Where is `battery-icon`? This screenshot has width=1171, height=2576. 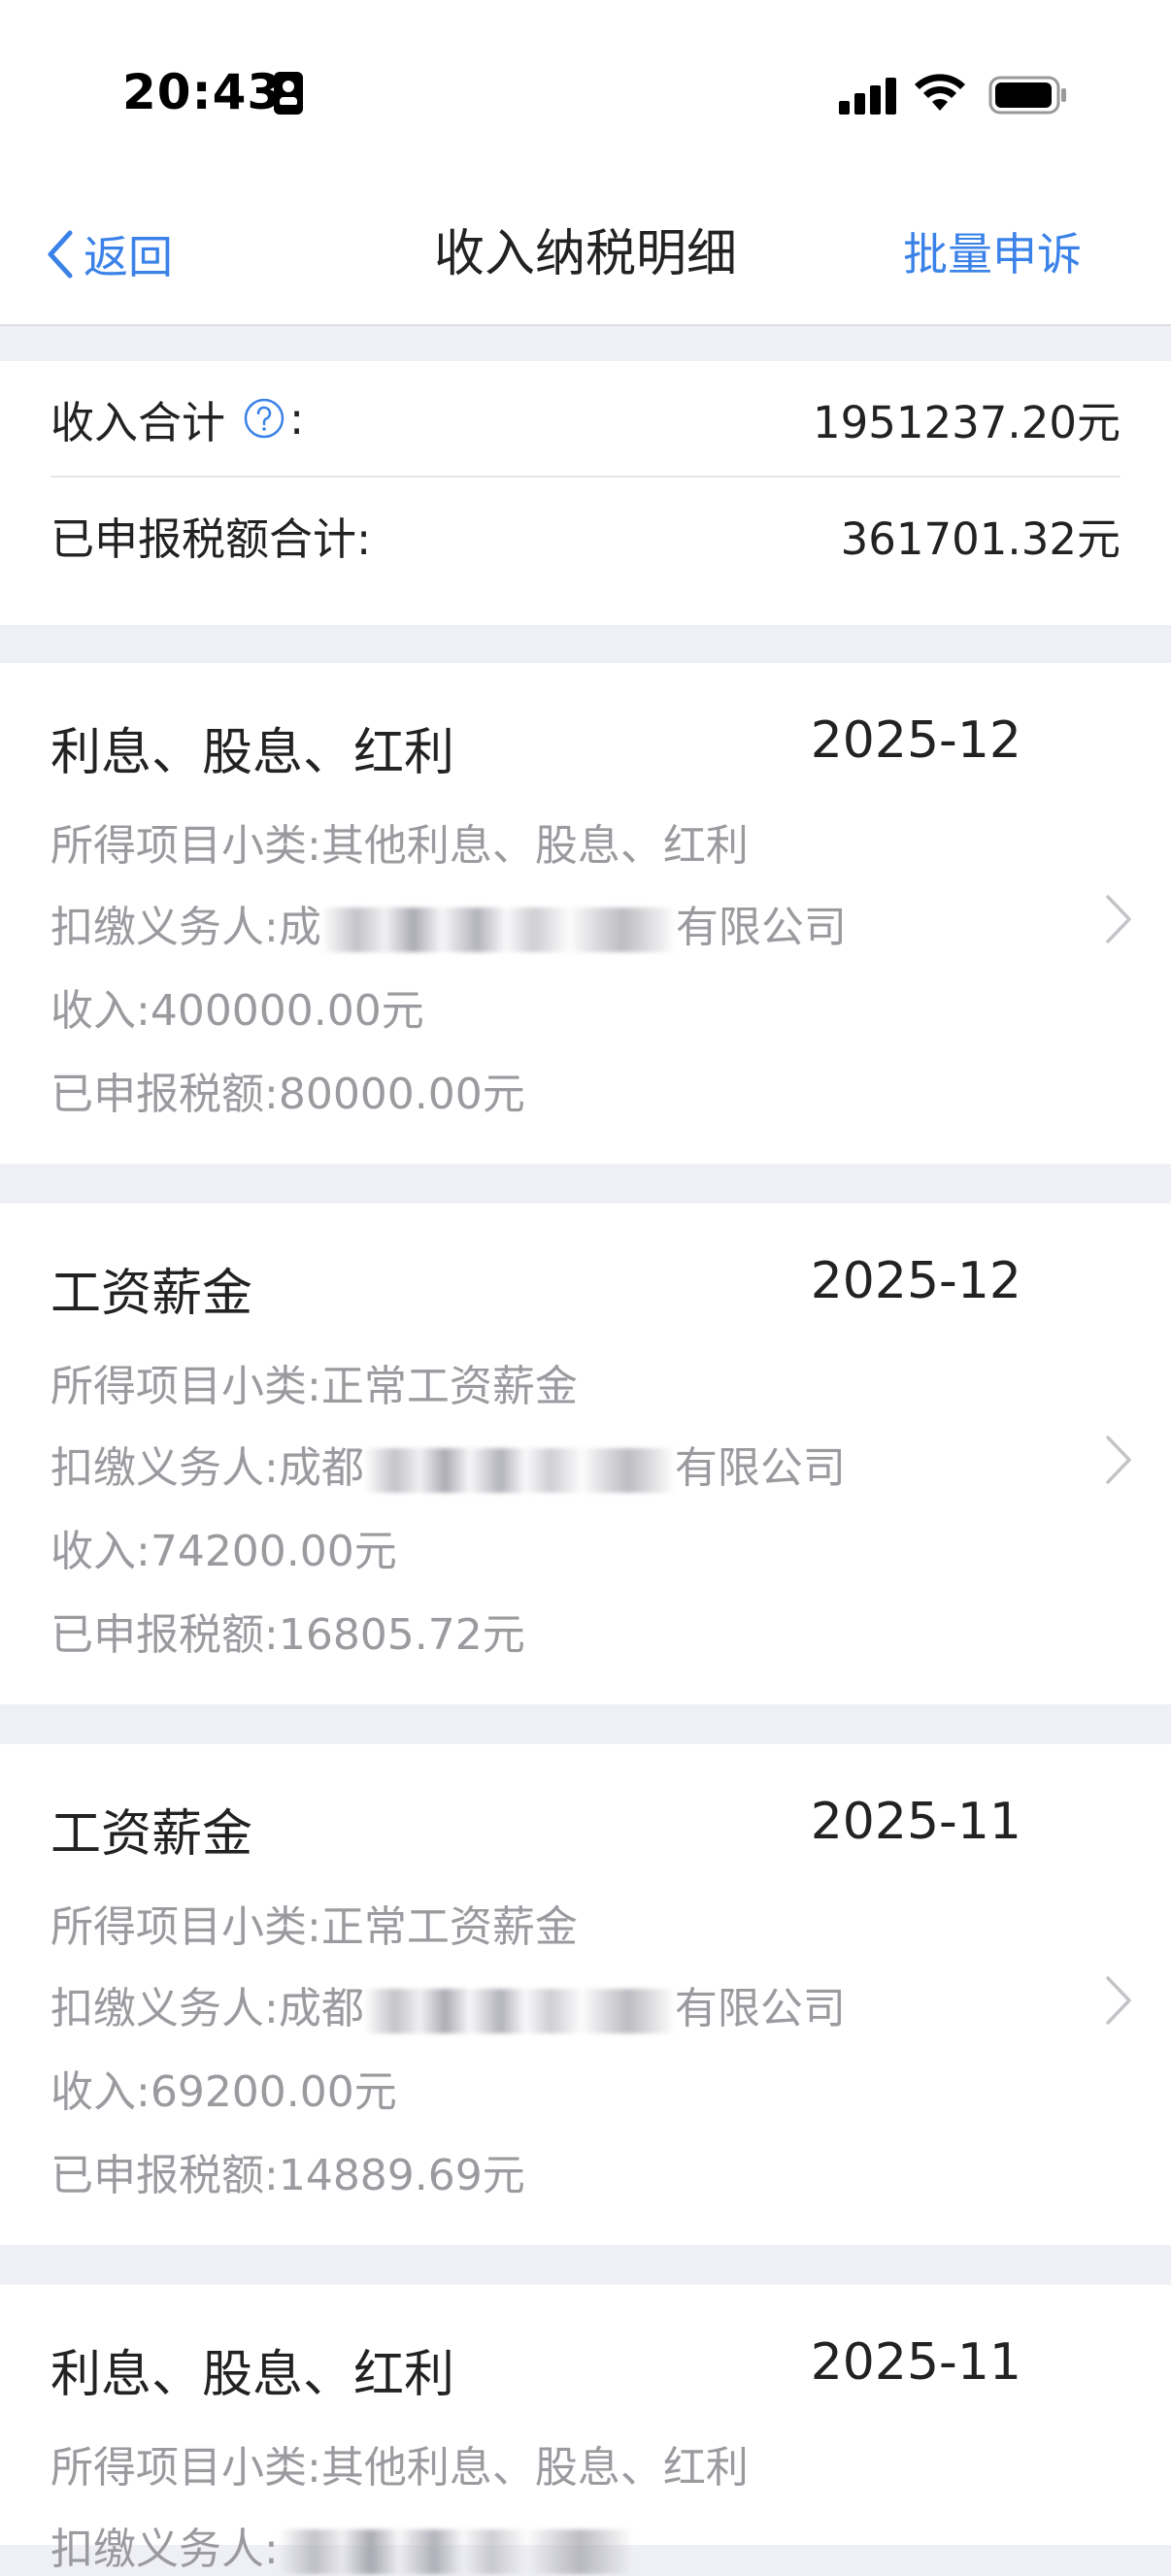 battery-icon is located at coordinates (1027, 95).